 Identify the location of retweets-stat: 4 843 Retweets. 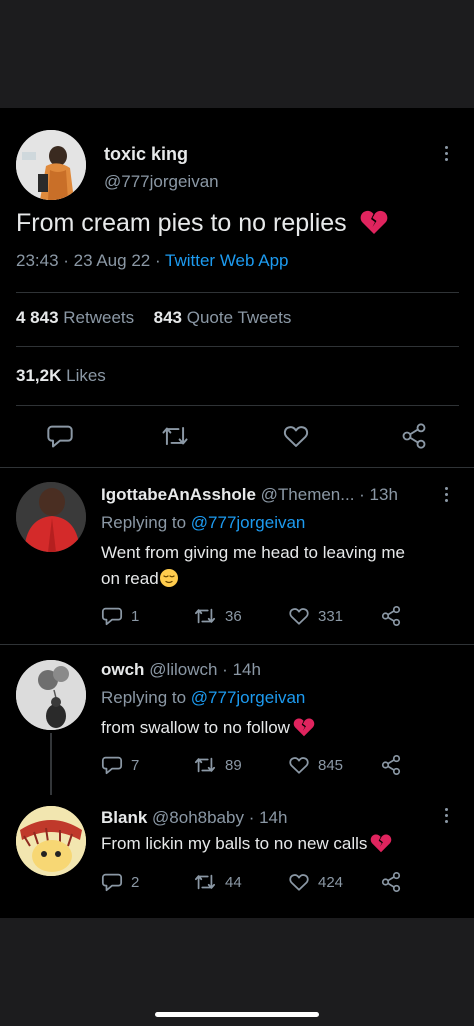
(75, 317).